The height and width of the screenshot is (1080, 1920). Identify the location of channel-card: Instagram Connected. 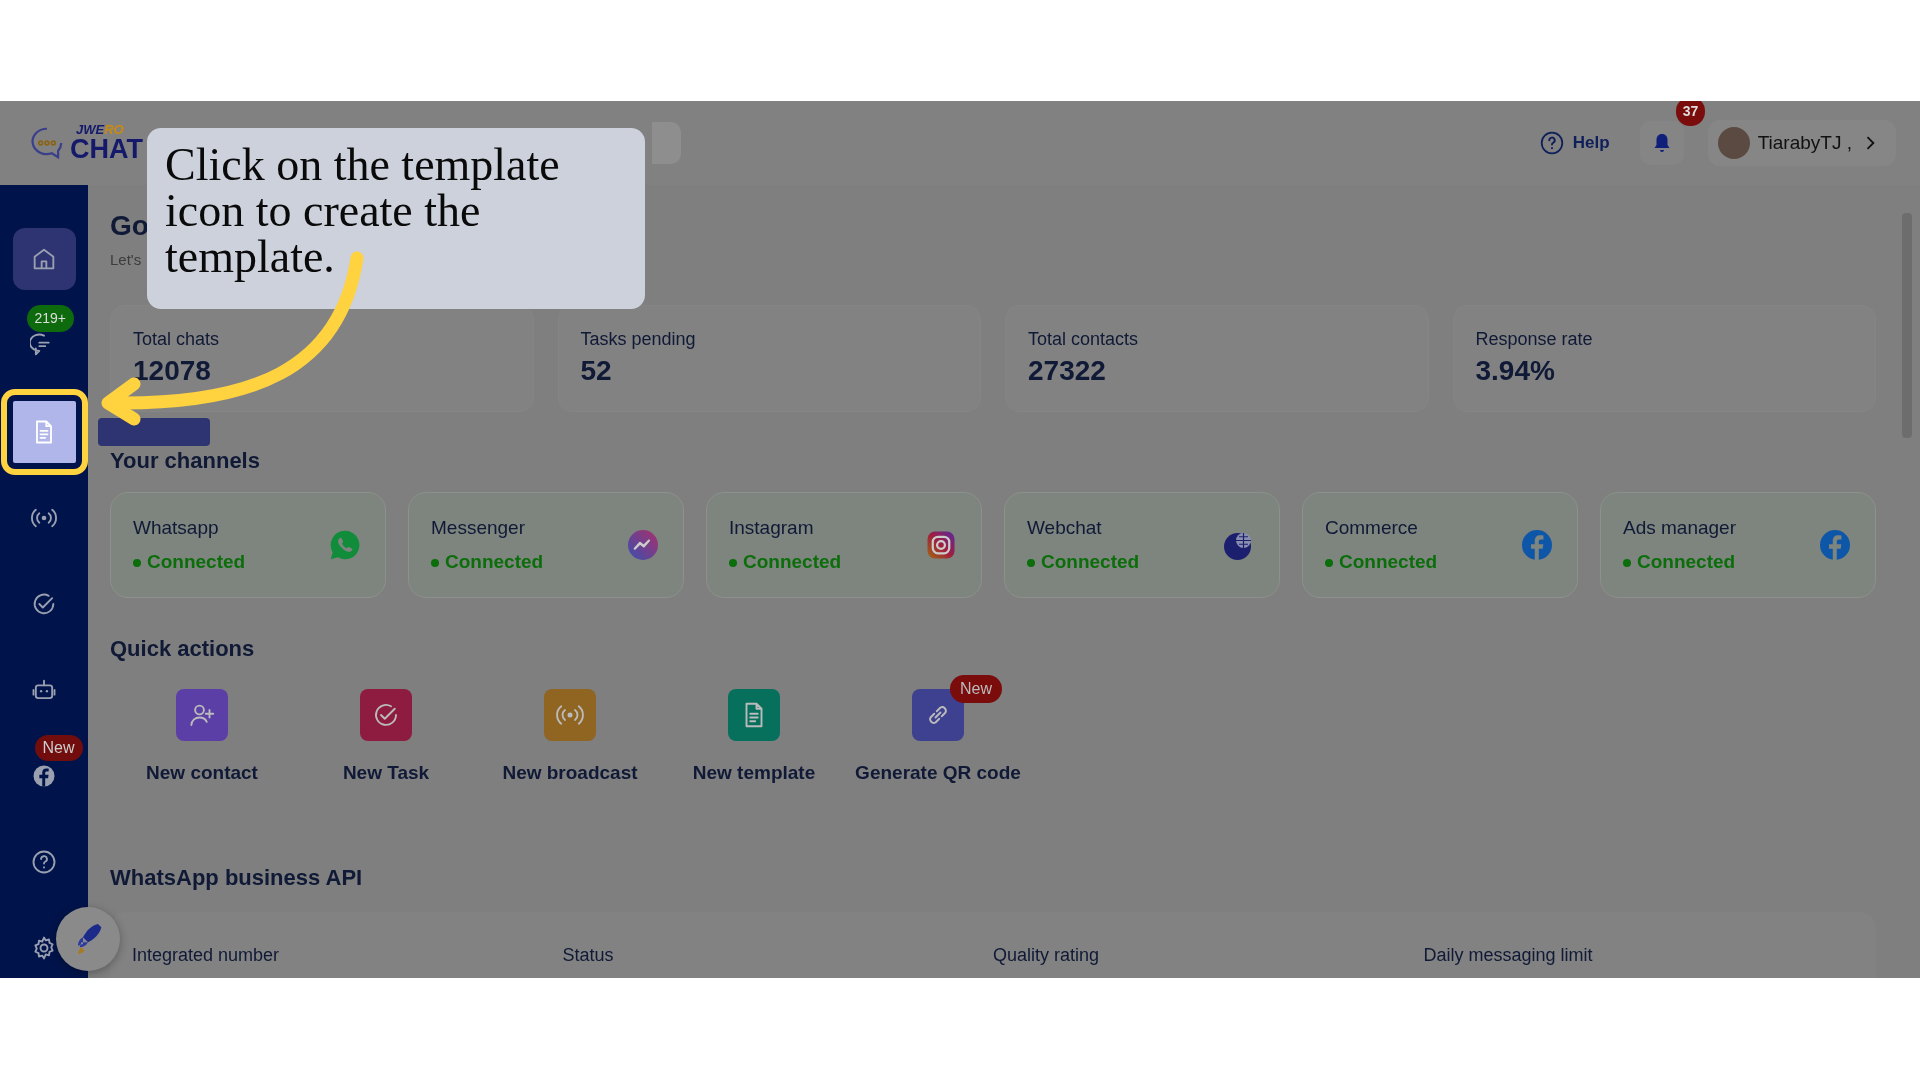
(844, 545).